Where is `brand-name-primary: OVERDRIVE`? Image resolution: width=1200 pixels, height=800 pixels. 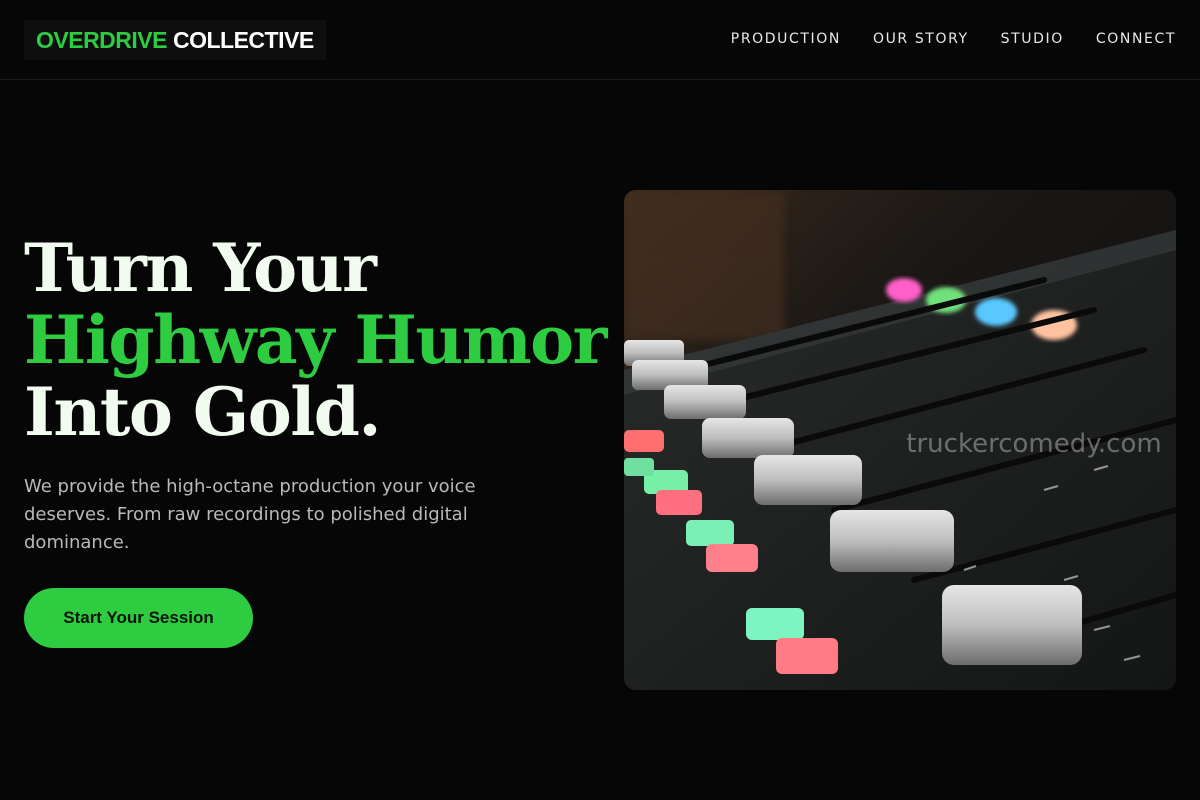
brand-name-primary: OVERDRIVE is located at coordinates (101, 39).